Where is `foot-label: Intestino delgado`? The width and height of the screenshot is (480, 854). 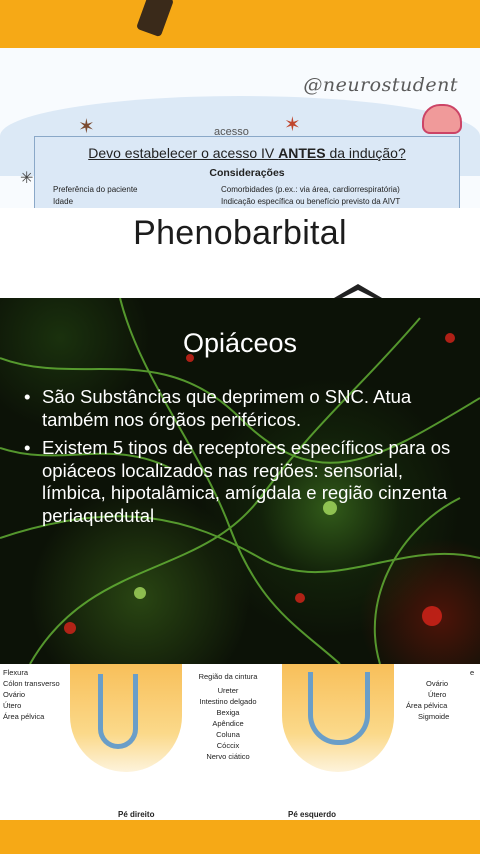 foot-label: Intestino delgado is located at coordinates (228, 701).